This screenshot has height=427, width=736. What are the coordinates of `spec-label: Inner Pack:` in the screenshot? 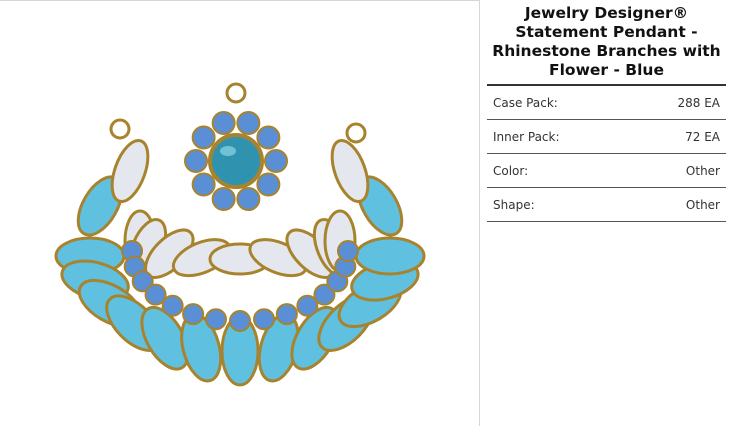 It's located at (558, 136).